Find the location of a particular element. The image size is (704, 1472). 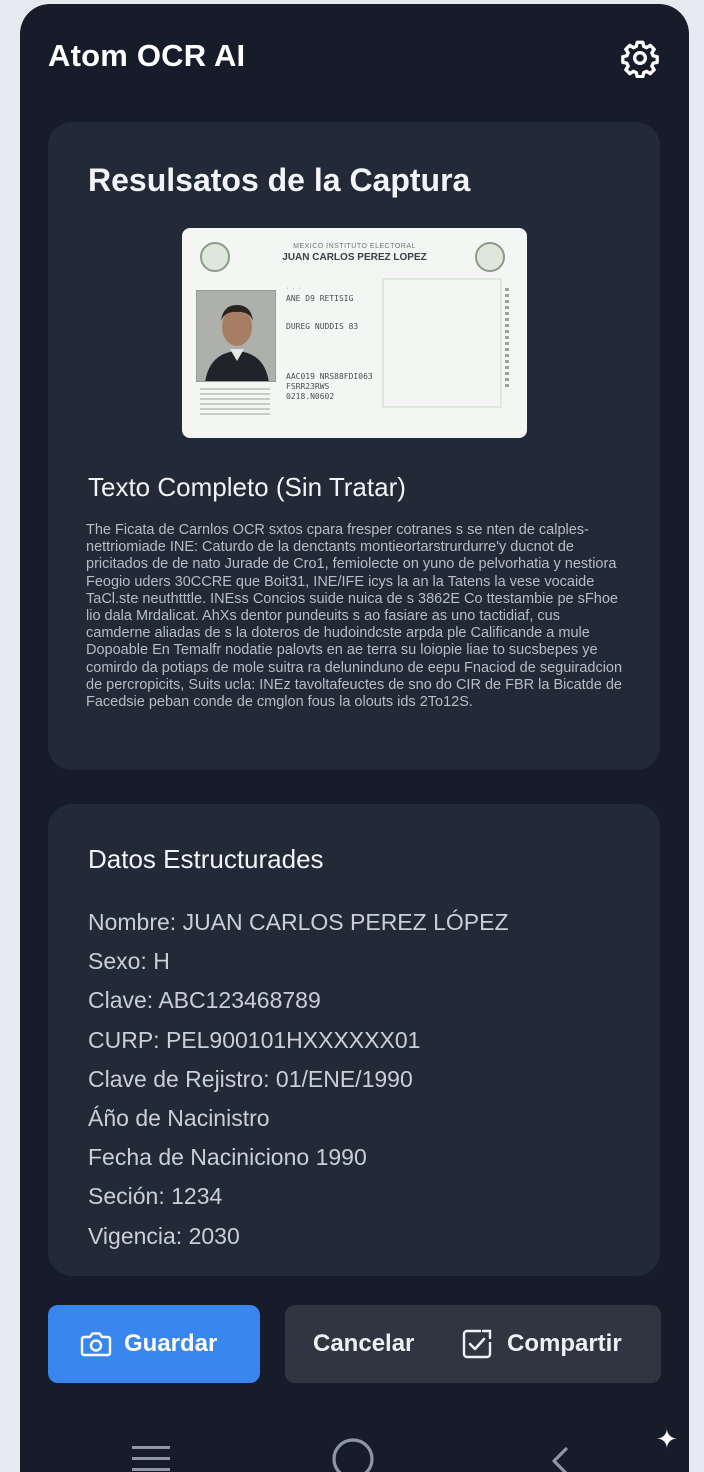

cancel-button: Cancelar is located at coordinates (363, 1344).